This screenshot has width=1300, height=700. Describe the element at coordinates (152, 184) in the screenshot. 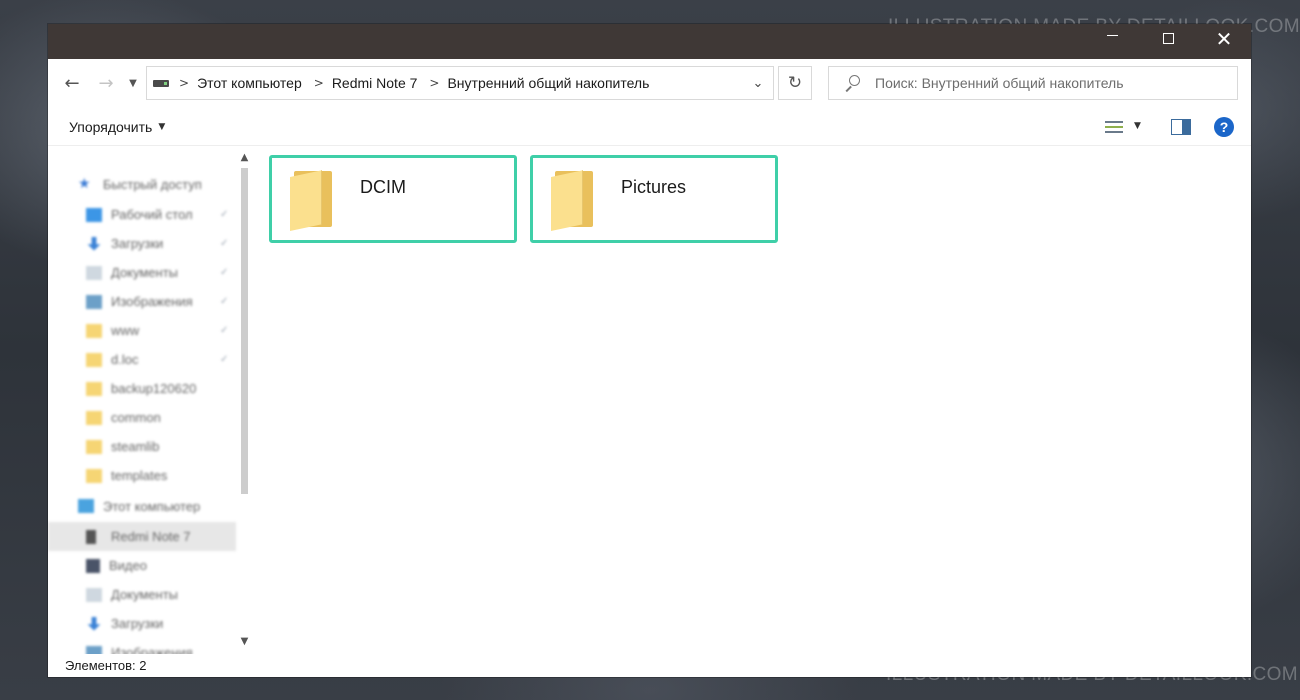

I see `nav-item-label: Быстрый доступ` at that location.